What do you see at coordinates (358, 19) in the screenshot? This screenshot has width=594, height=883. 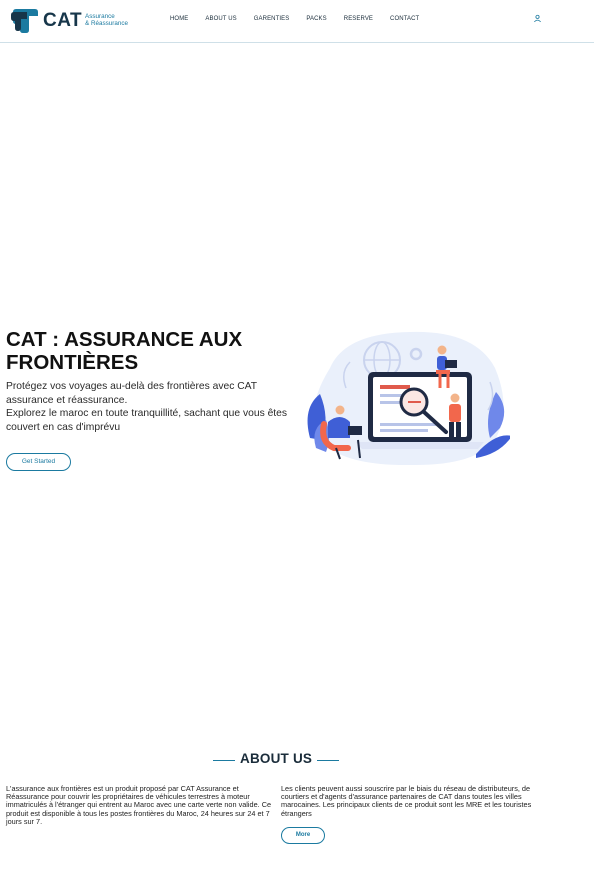 I see `nav-reserve: RESERVE` at bounding box center [358, 19].